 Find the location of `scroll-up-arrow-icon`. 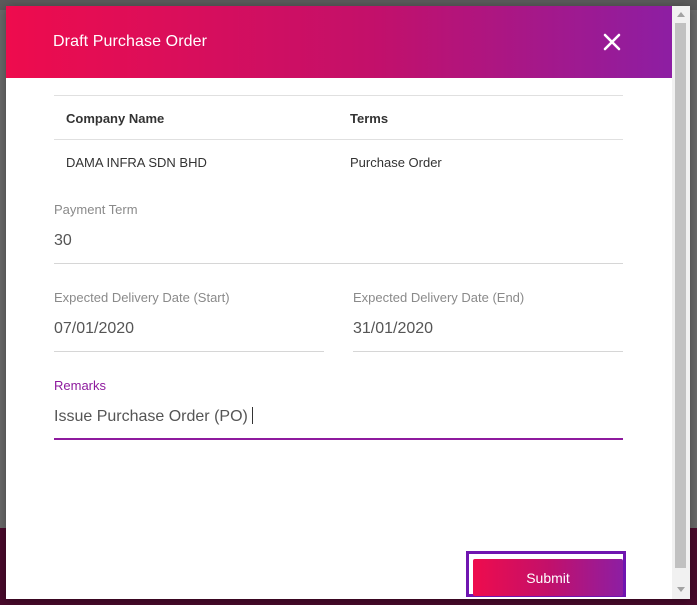

scroll-up-arrow-icon is located at coordinates (681, 14).